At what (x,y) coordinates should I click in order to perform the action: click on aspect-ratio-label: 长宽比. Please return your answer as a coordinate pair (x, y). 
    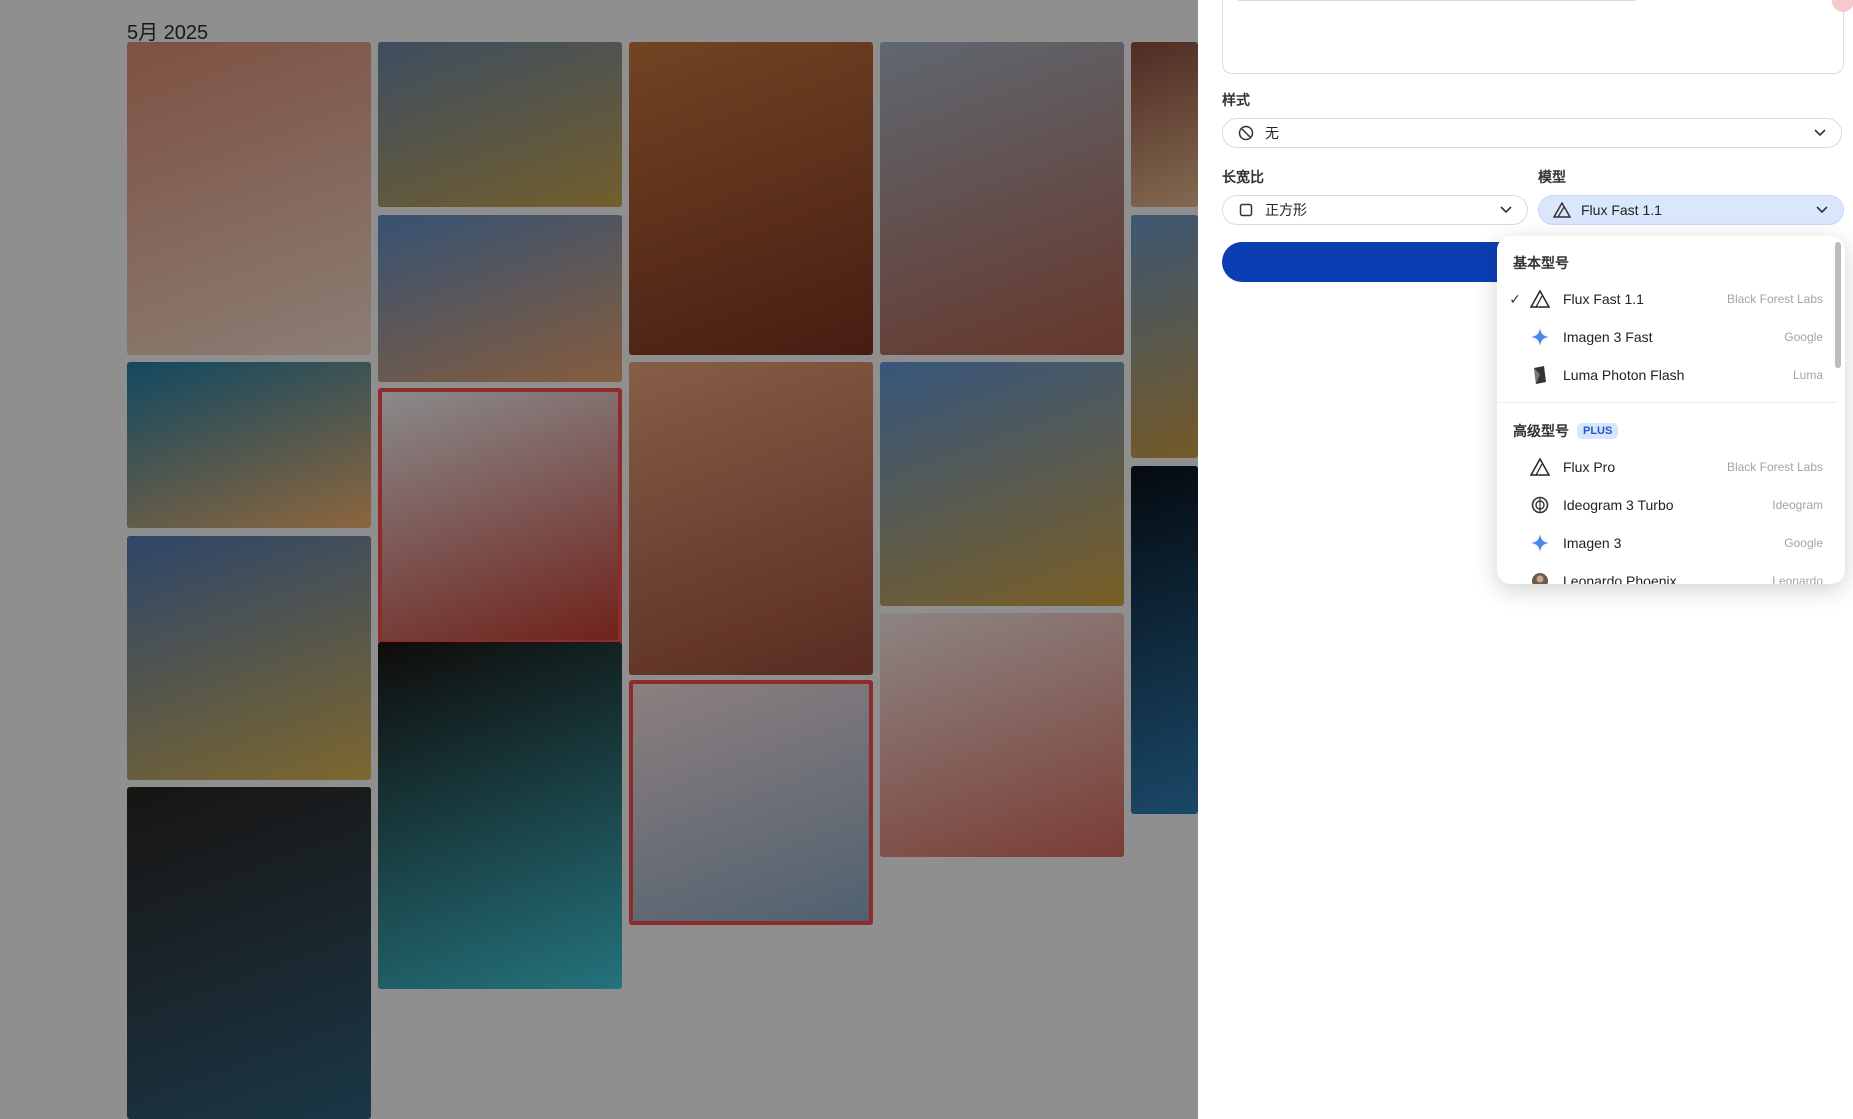
    Looking at the image, I should click on (1243, 177).